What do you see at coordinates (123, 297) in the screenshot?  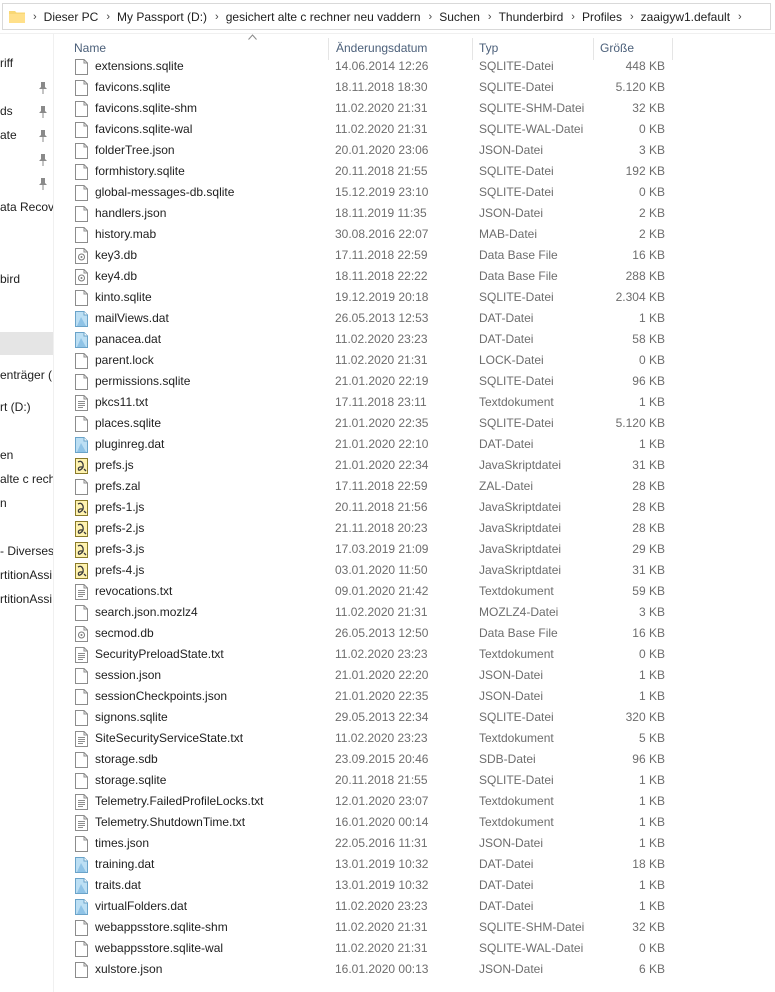 I see `file-name: kinto.sqlite` at bounding box center [123, 297].